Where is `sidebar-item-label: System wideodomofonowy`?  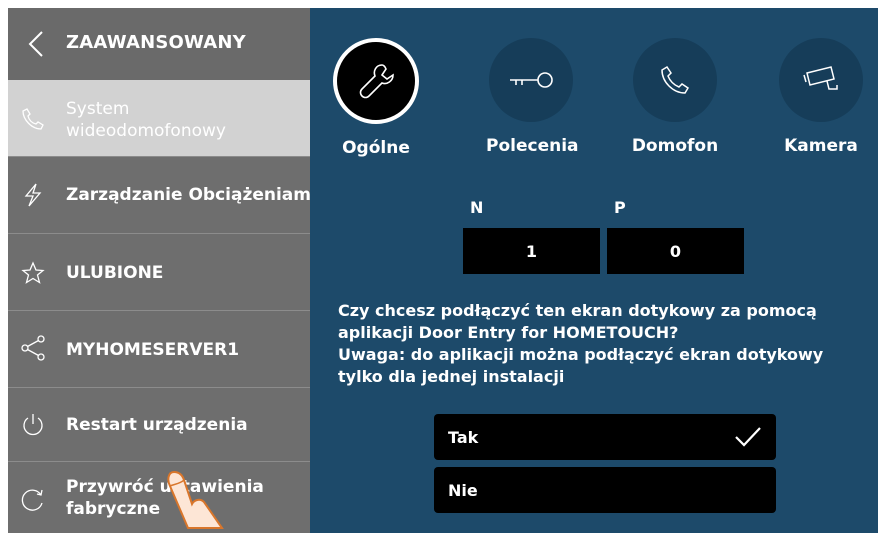 sidebar-item-label: System wideodomofonowy is located at coordinates (146, 120).